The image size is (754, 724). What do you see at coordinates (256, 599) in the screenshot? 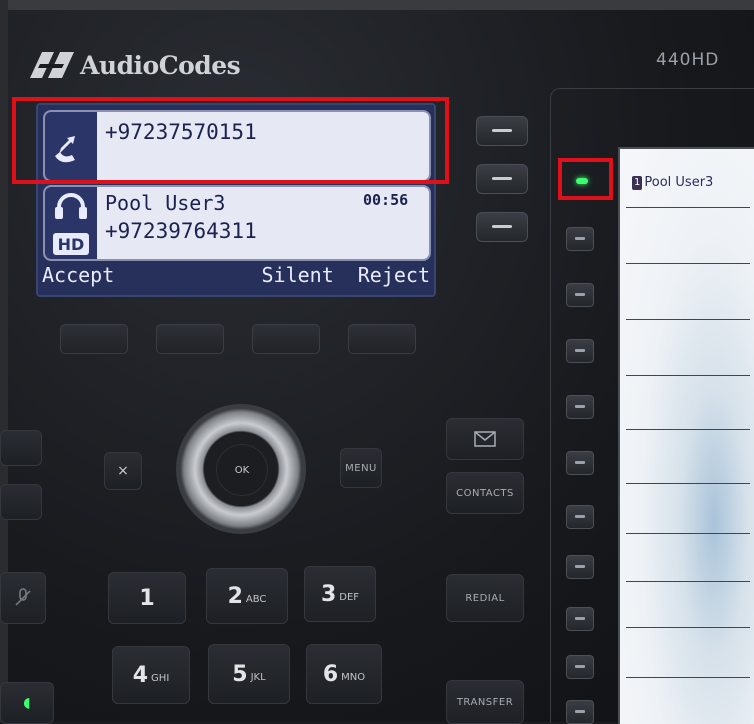
I see `key-2-letters: ABC` at bounding box center [256, 599].